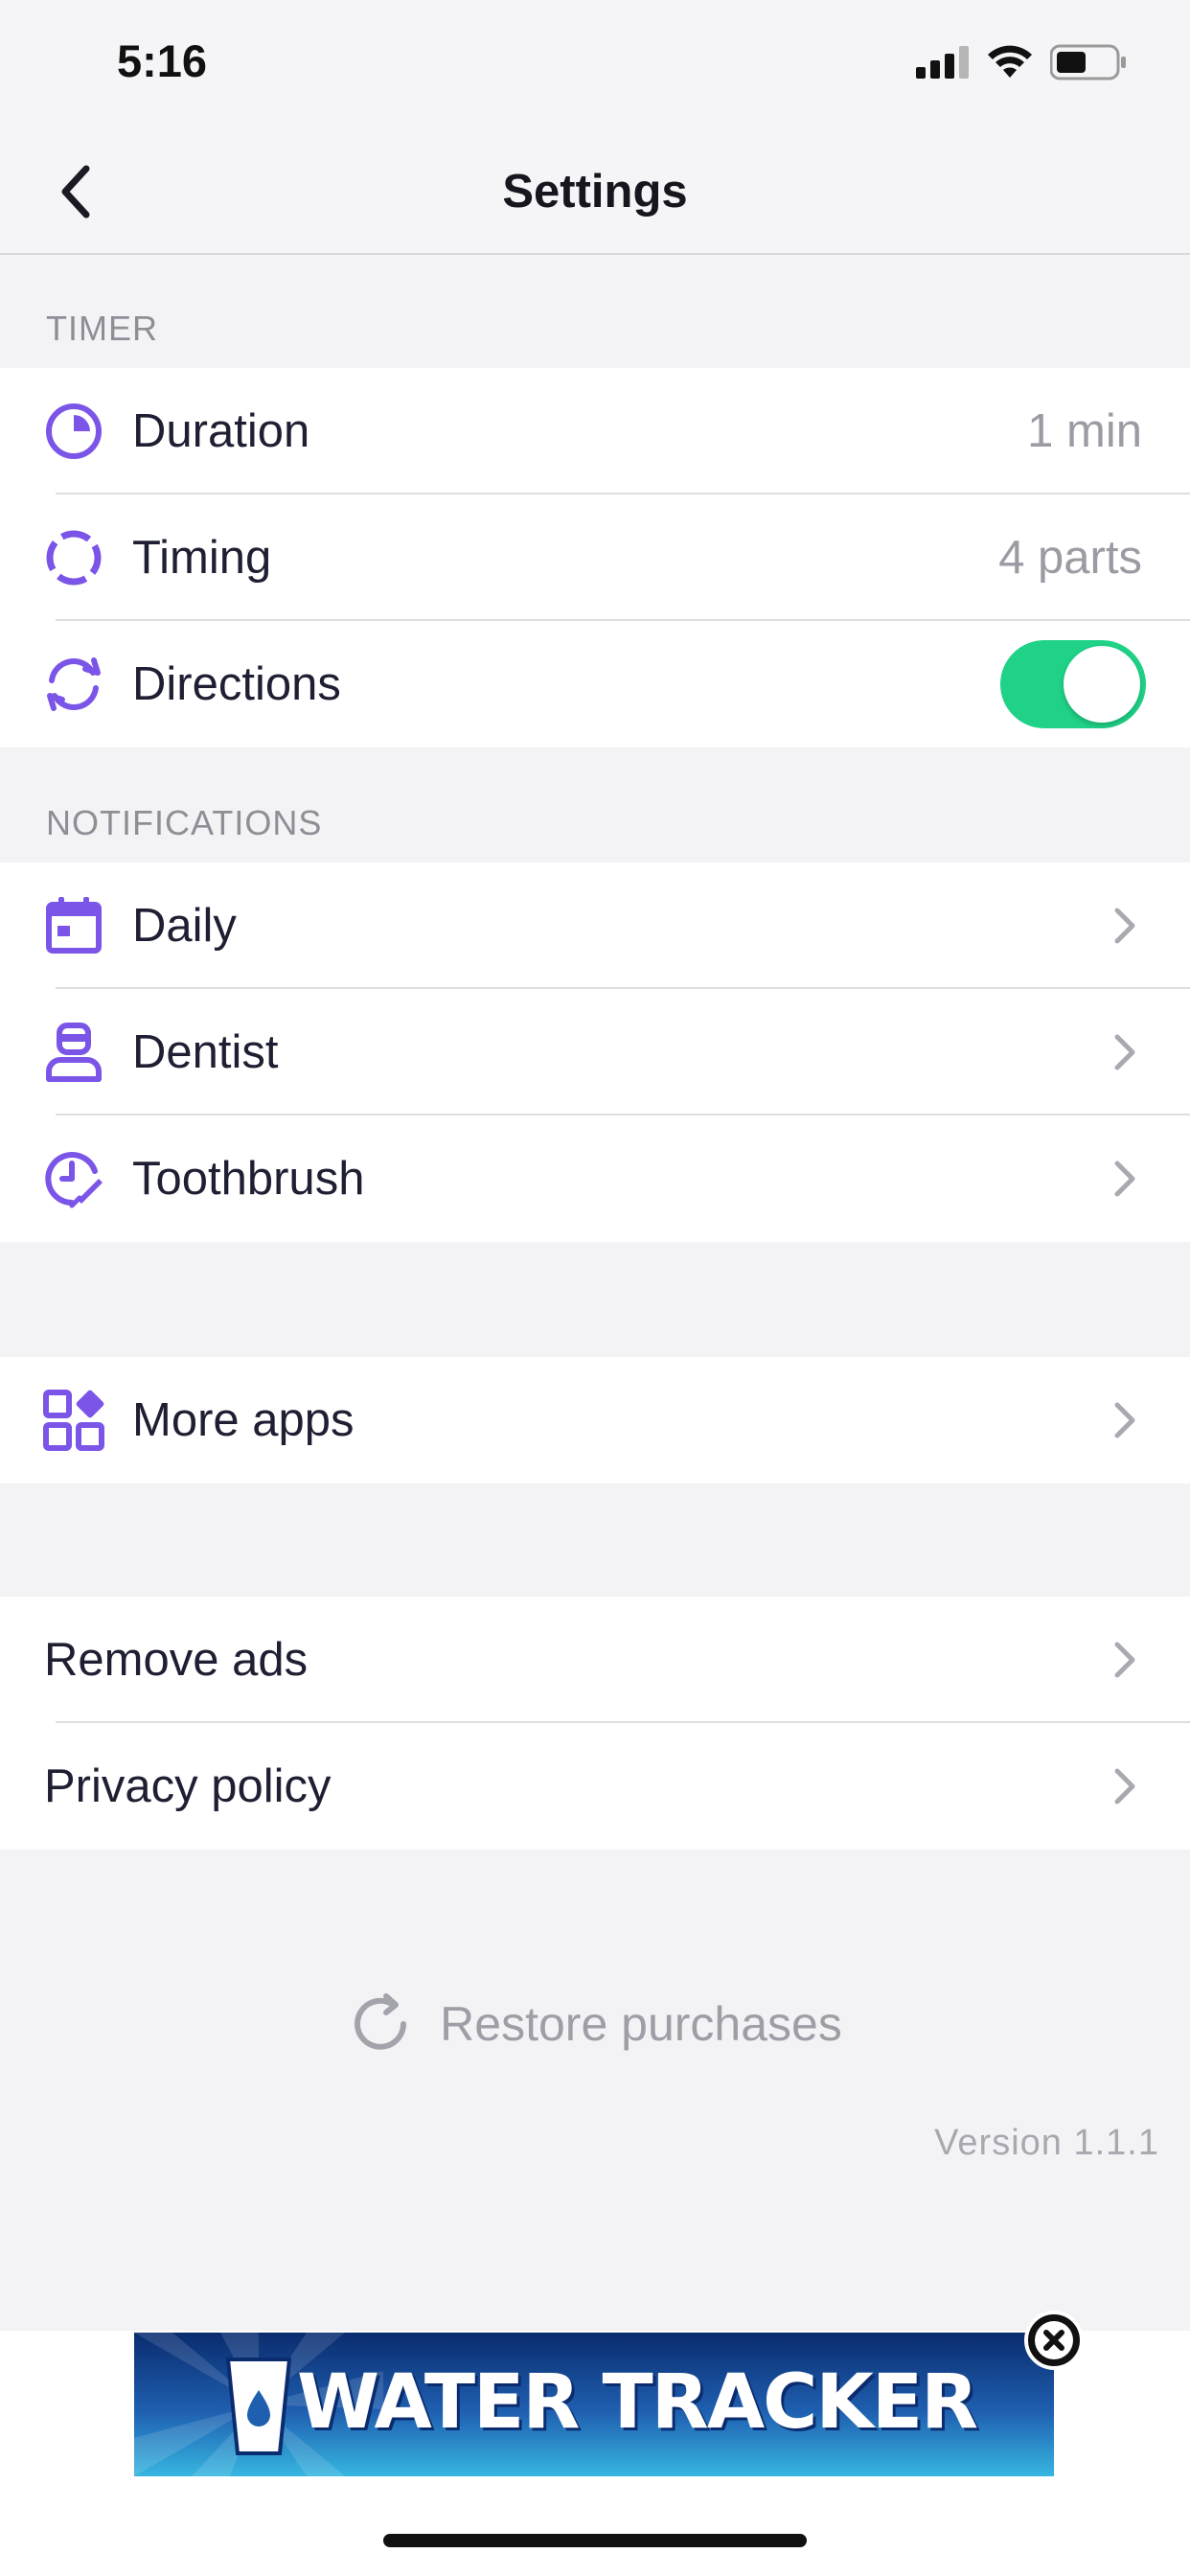 The width and height of the screenshot is (1190, 2576). Describe the element at coordinates (595, 67) in the screenshot. I see `status-bar: 5:16` at that location.